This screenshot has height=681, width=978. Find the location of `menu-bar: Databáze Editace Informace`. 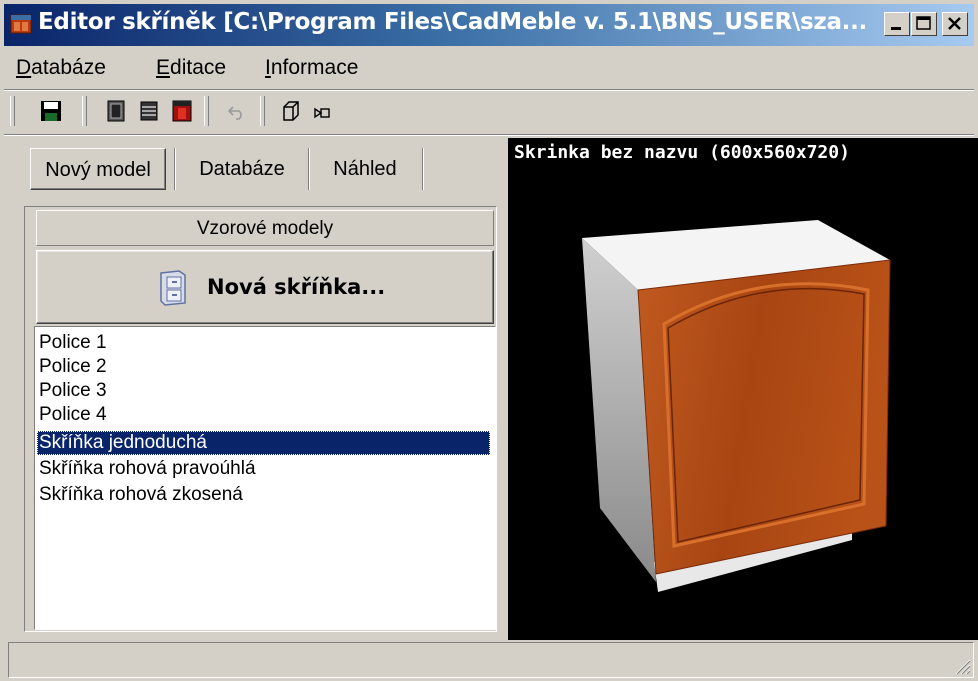

menu-bar: Databáze Editace Informace is located at coordinates (489, 68).